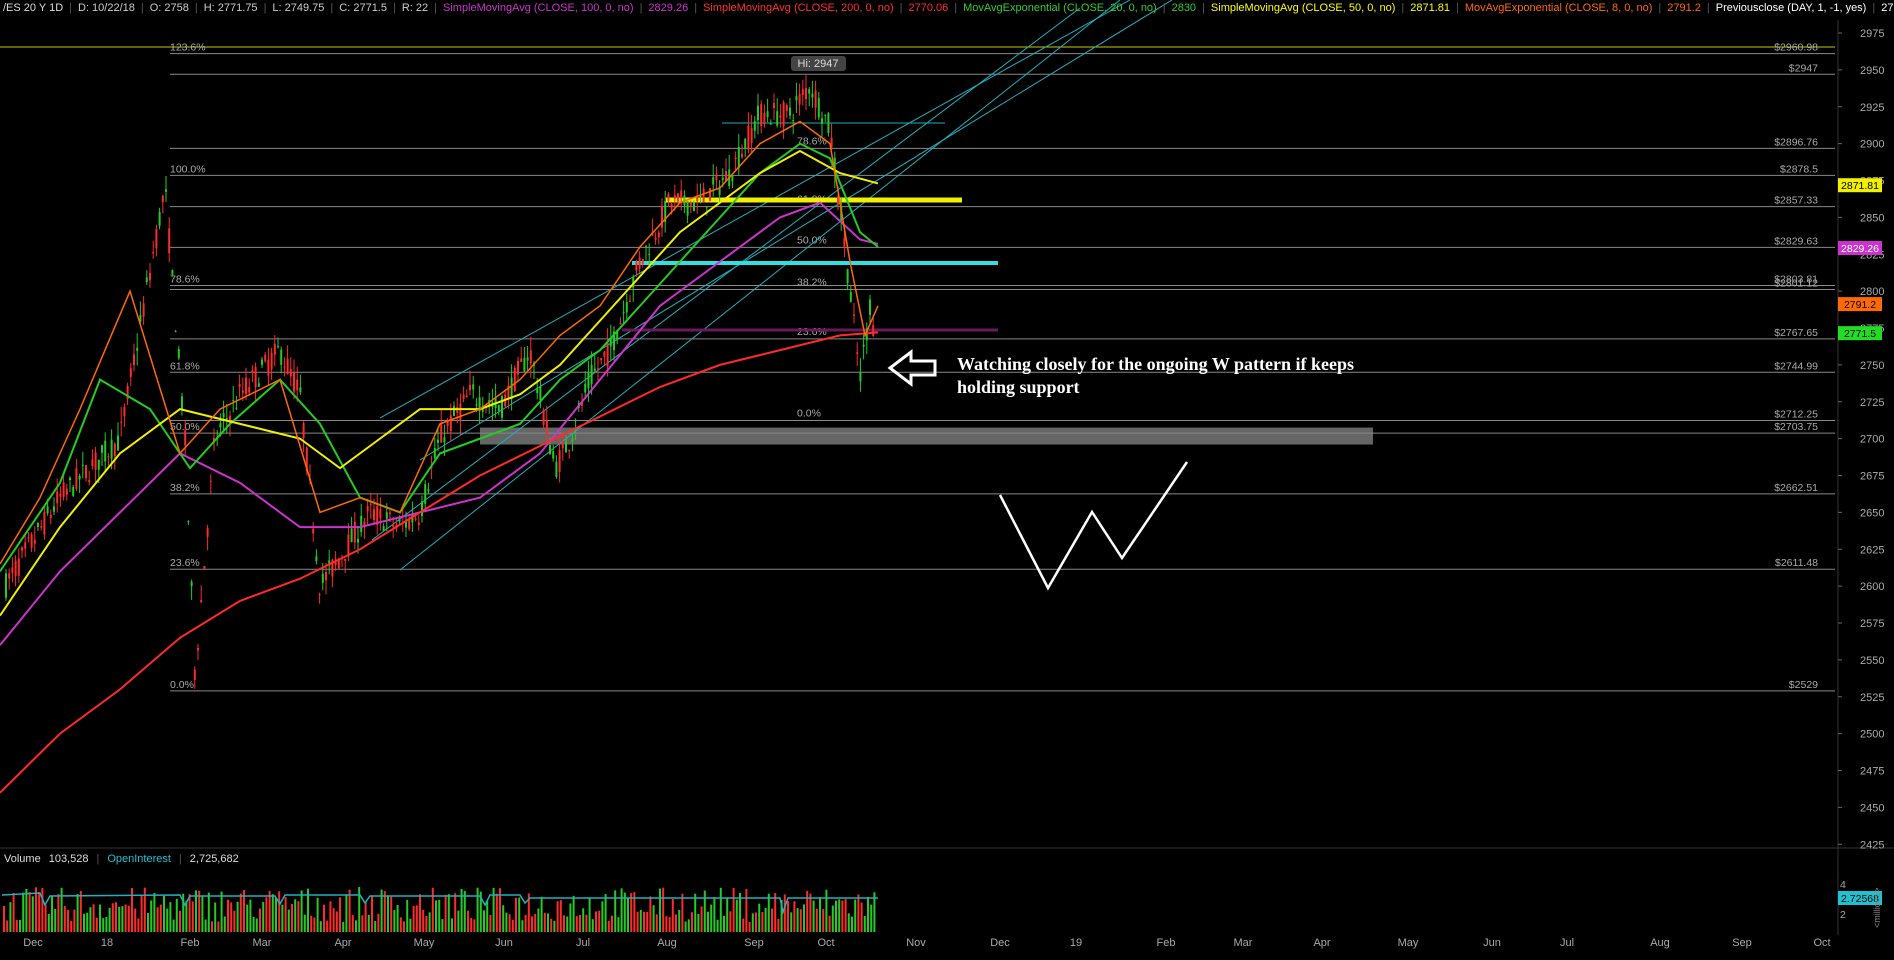 The width and height of the screenshot is (1894, 960). I want to click on study-value: 2767.5, so click(1887, 8).